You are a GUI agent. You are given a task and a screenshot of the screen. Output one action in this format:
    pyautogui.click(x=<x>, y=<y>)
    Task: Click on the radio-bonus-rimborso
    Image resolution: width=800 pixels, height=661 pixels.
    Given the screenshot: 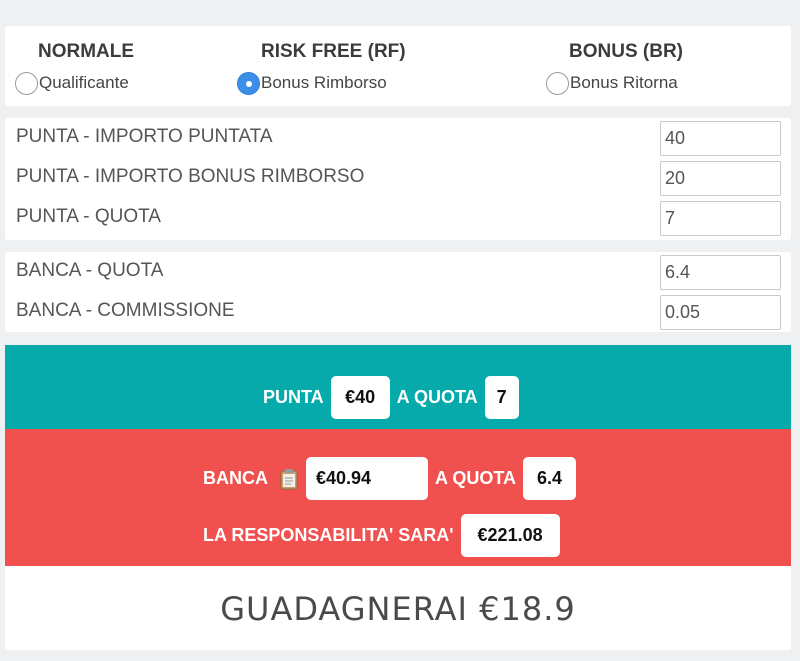 What is the action you would take?
    pyautogui.click(x=248, y=83)
    